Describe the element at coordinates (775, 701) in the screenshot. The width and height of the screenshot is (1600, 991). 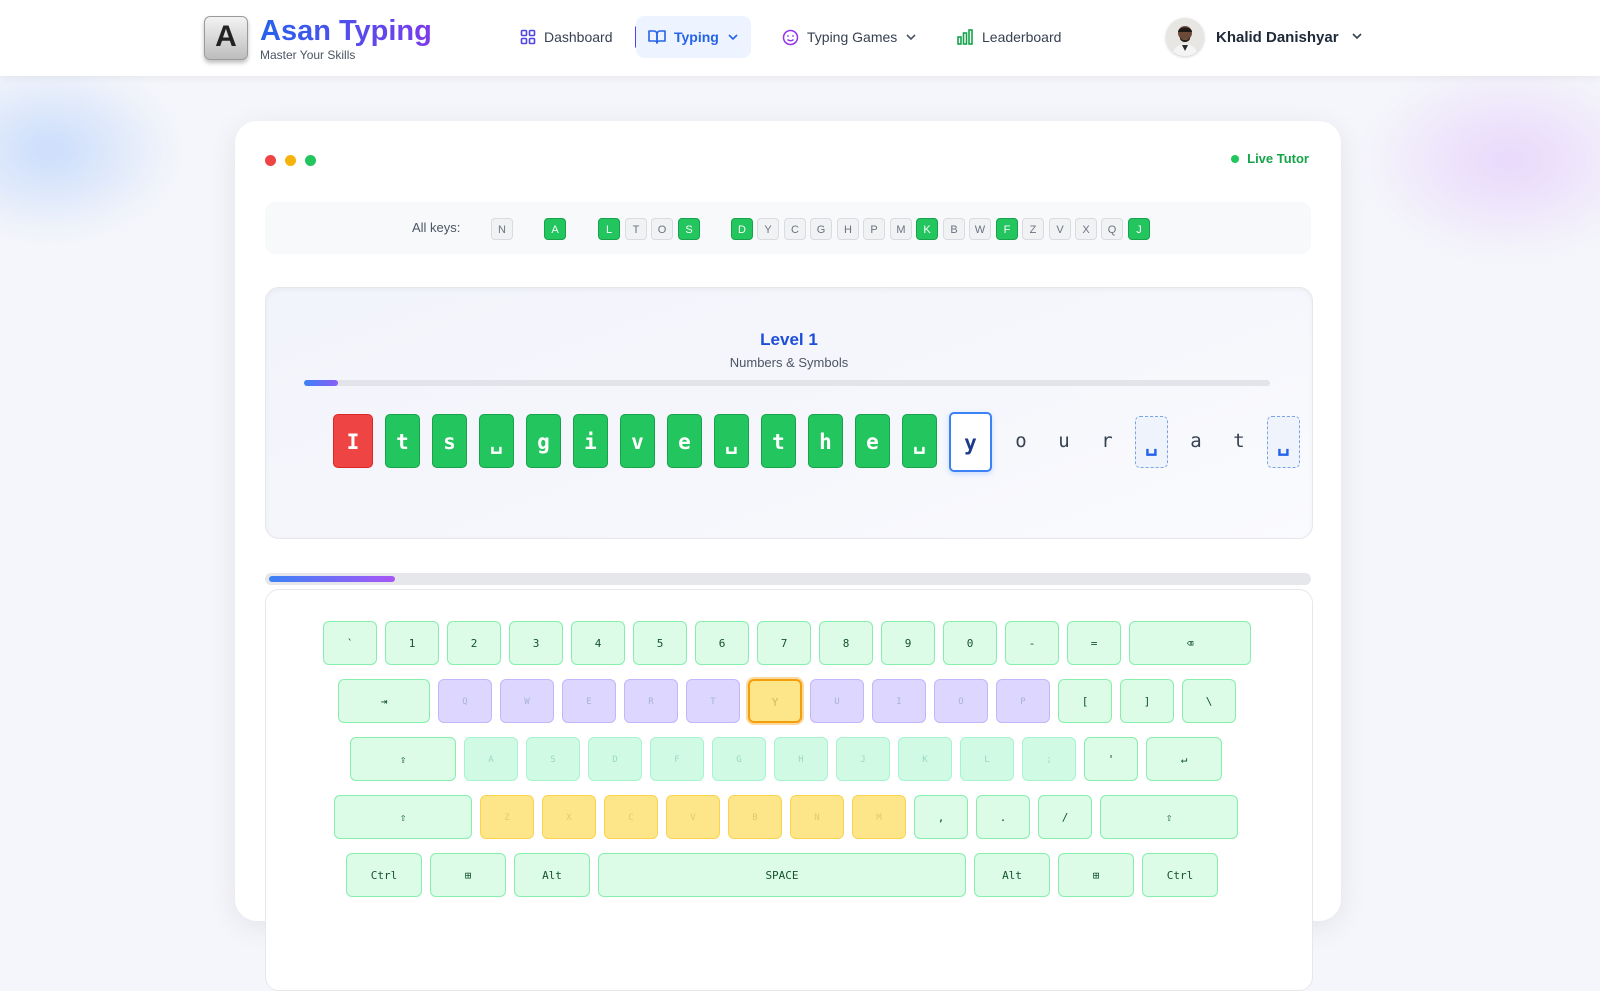
I see `key-y: Y` at that location.